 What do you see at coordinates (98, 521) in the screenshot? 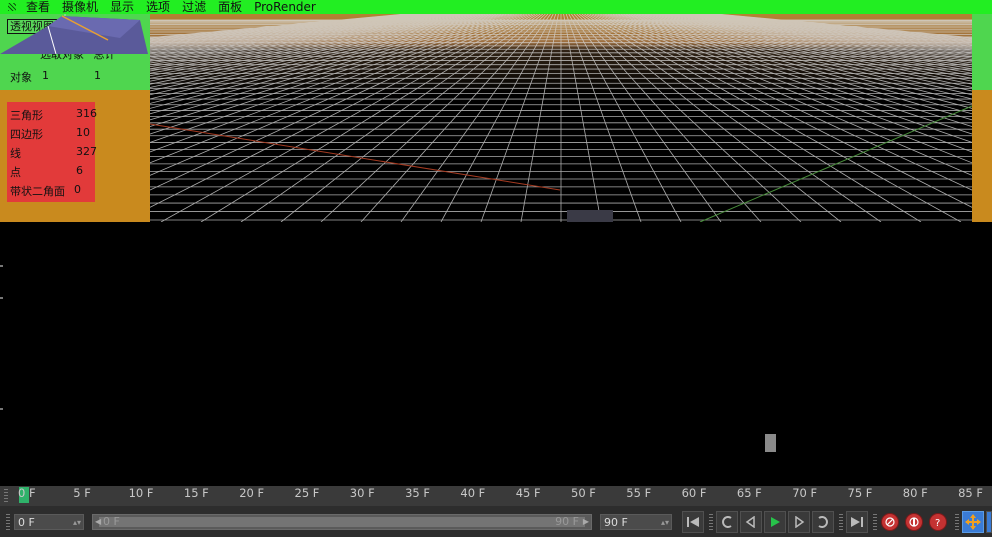
I see `range-left-arrow-icon: ◀` at bounding box center [98, 521].